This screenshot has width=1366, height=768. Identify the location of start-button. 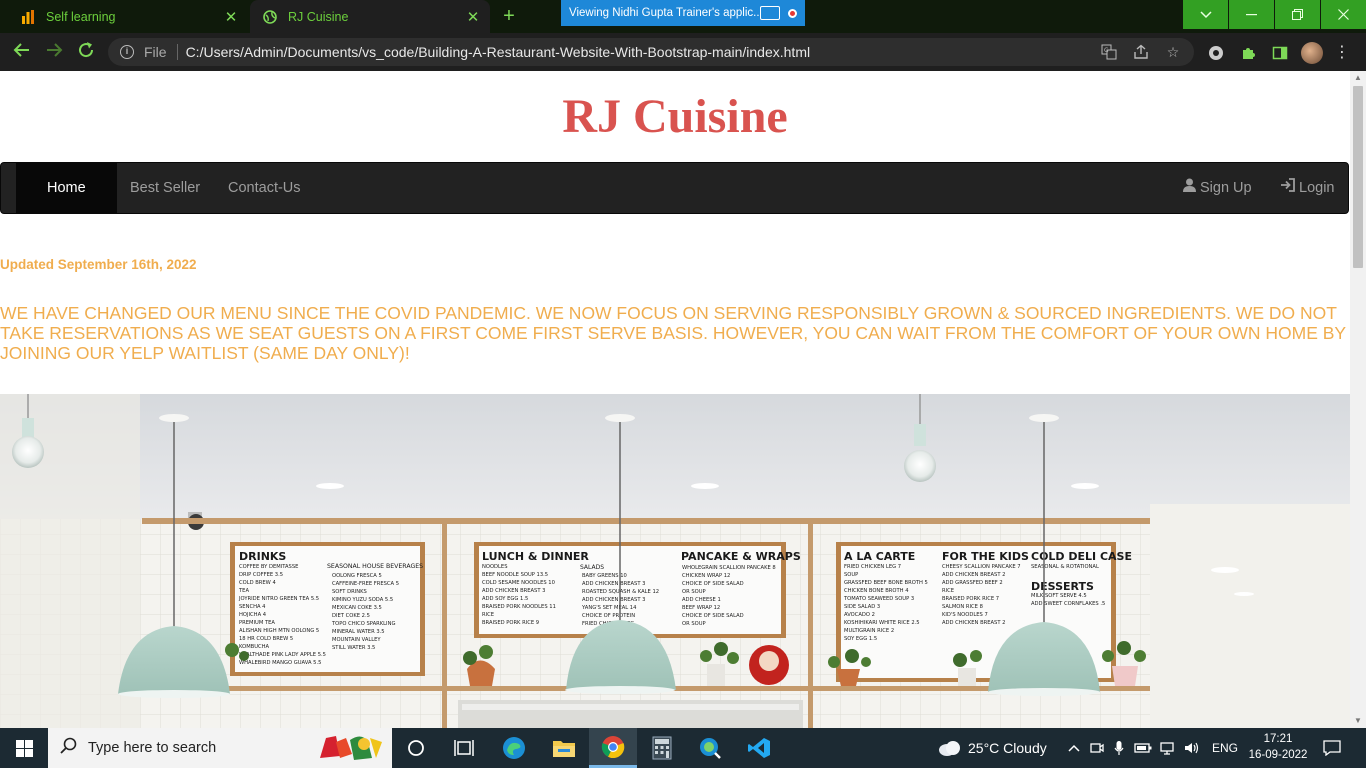
(24, 748).